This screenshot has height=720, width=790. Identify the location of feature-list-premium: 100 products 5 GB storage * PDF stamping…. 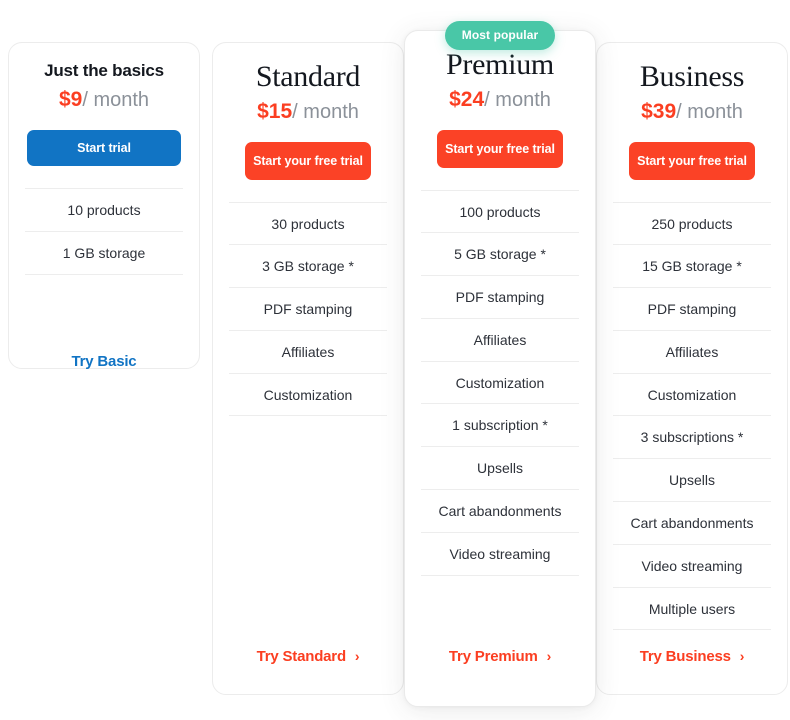
(500, 382).